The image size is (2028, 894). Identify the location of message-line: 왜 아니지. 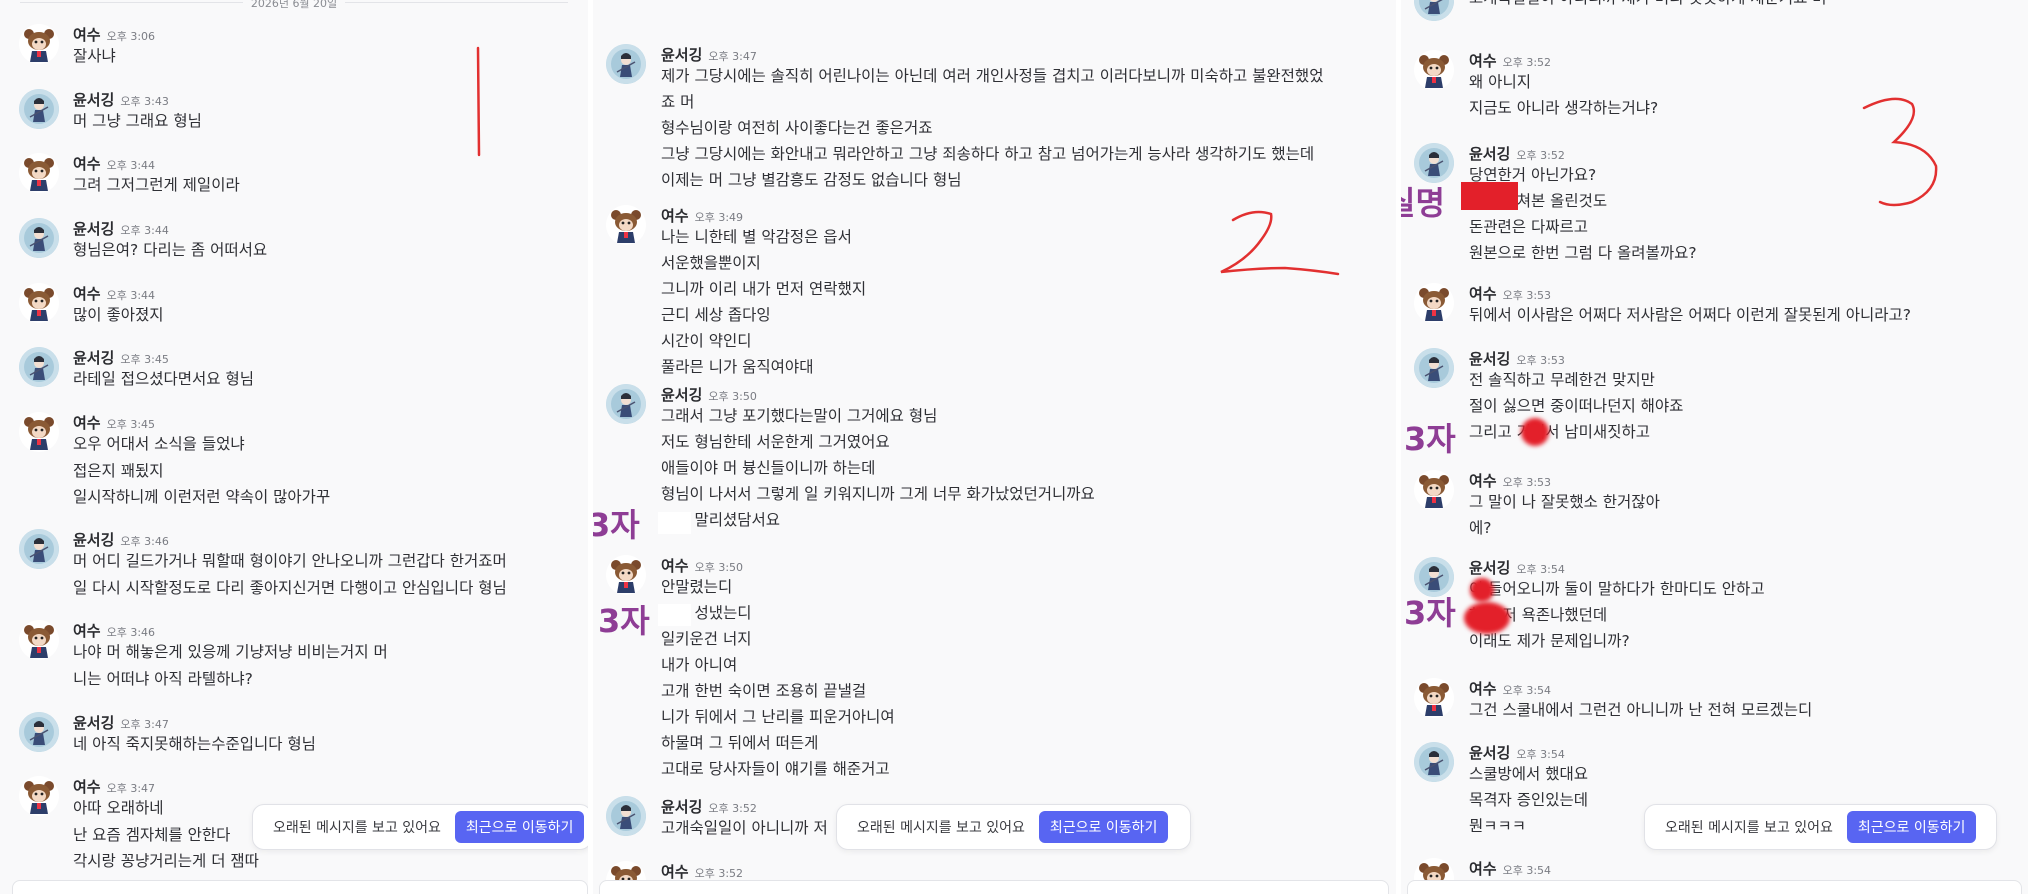
(1500, 82).